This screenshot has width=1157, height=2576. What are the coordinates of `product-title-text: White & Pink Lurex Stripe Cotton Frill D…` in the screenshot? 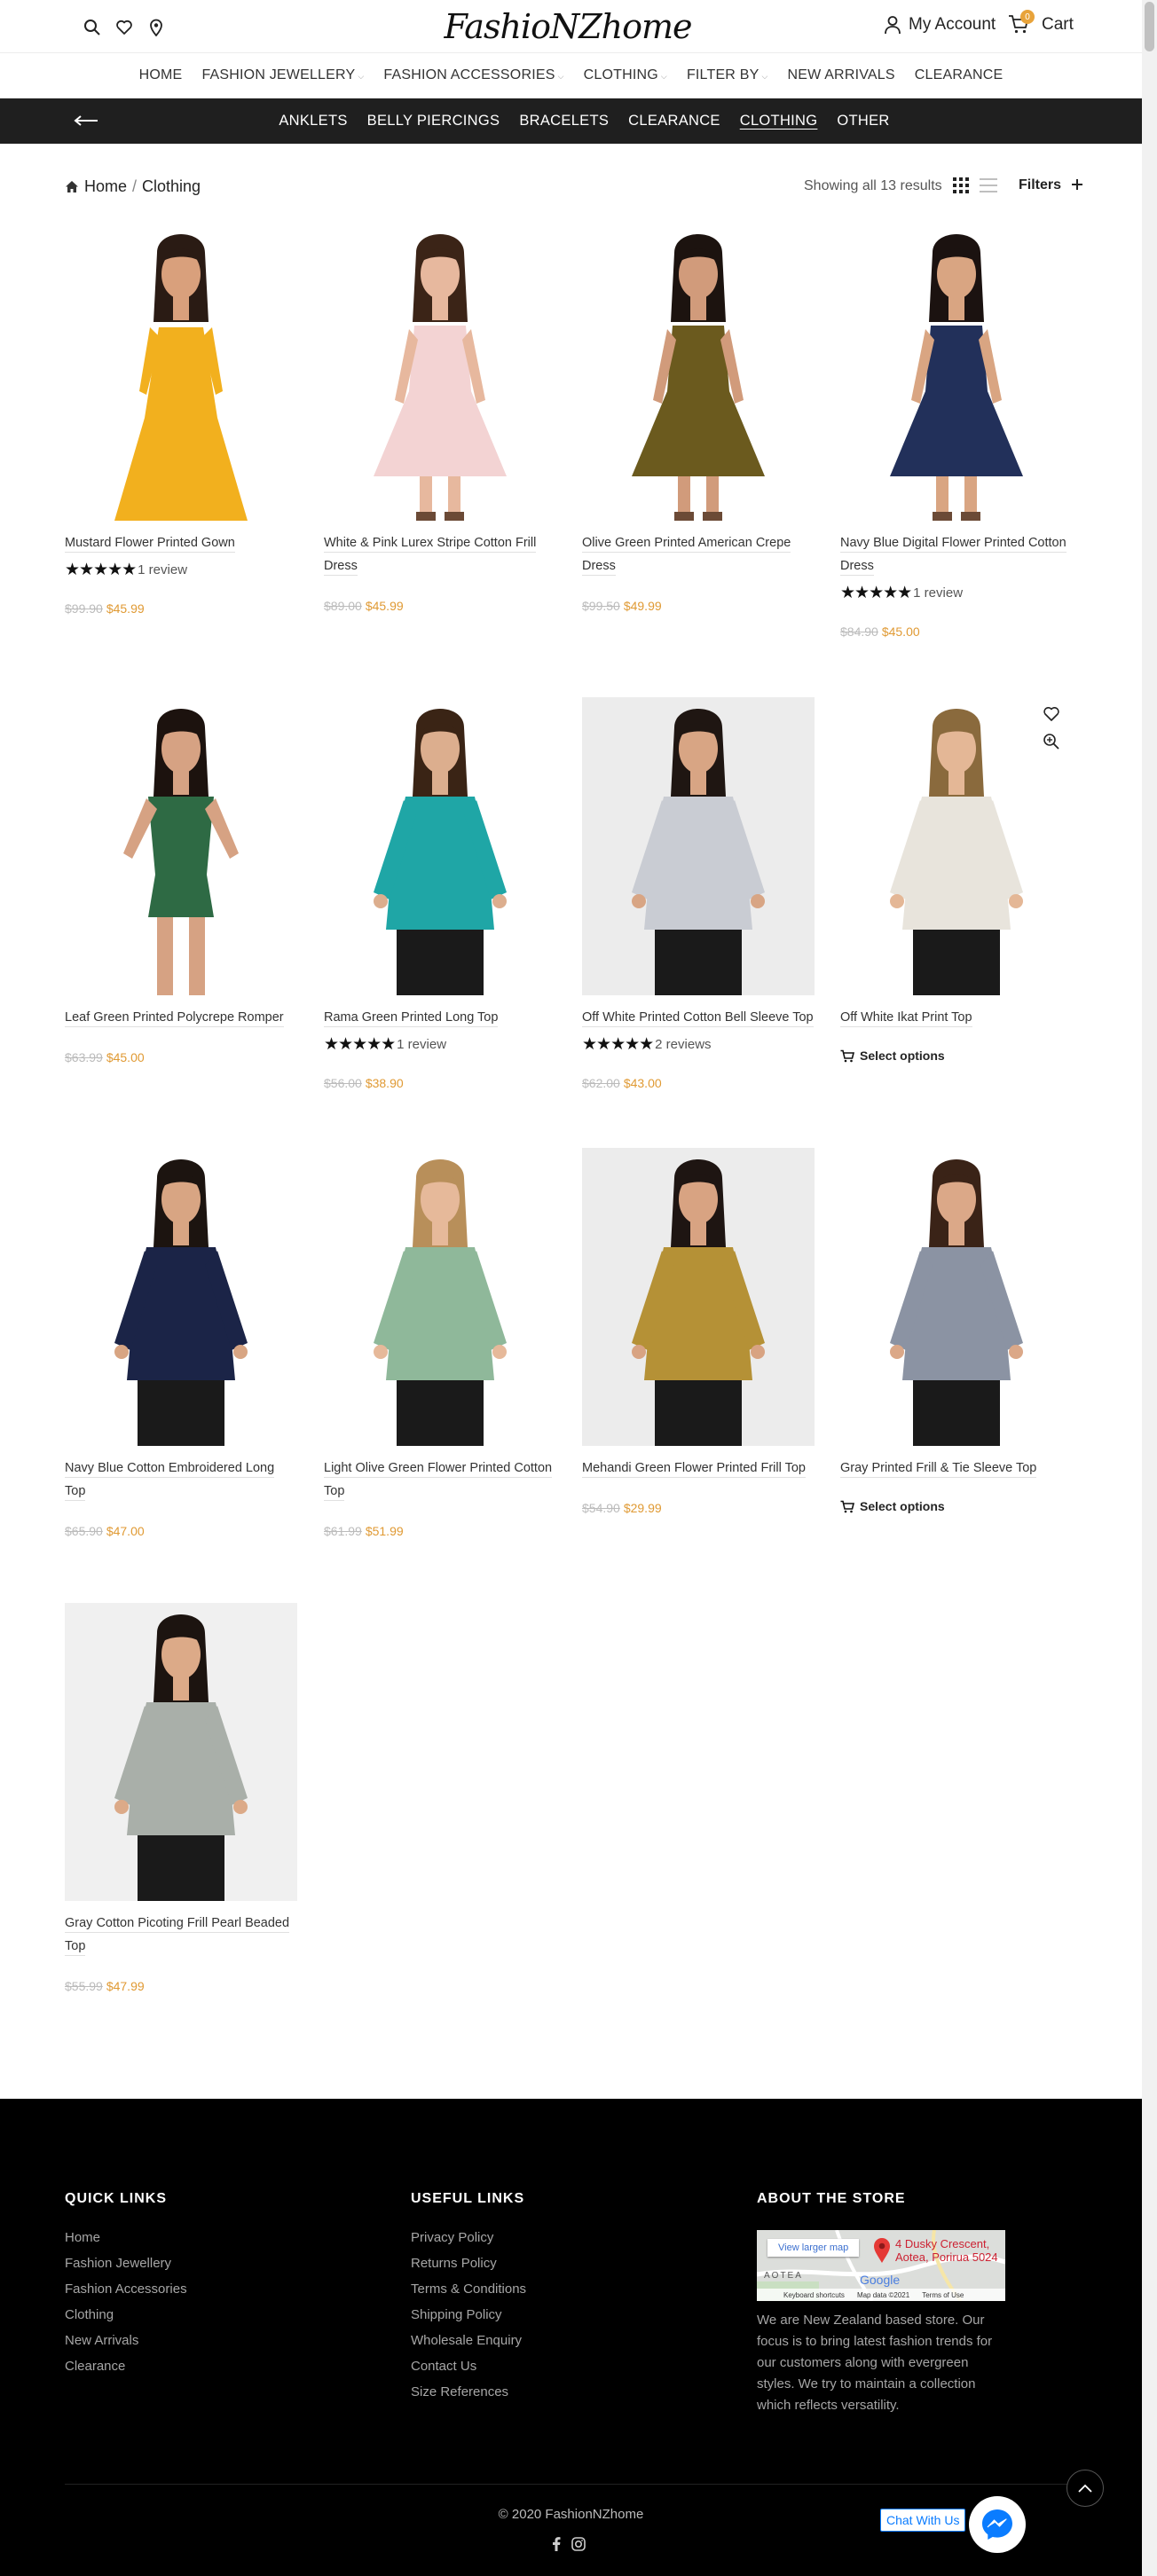 It's located at (430, 556).